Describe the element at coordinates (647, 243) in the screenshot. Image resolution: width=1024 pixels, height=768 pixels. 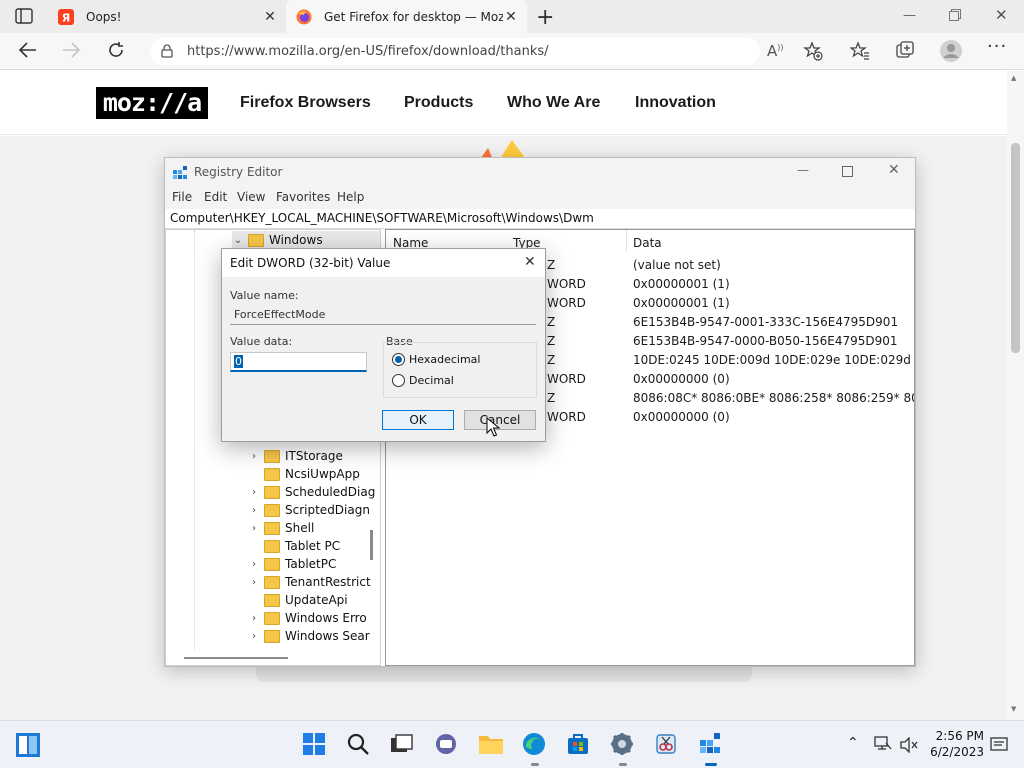
I see `column-data: Data` at that location.